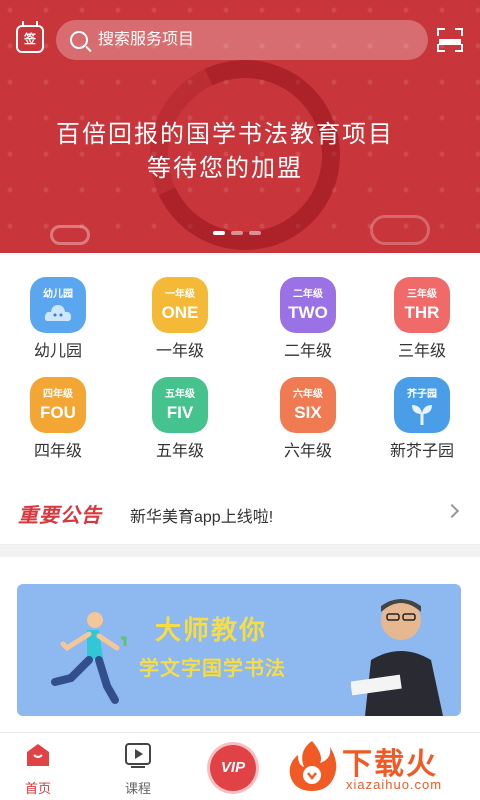  I want to click on grid-item-grade-three: 三年级 THR 三年级, so click(422, 319).